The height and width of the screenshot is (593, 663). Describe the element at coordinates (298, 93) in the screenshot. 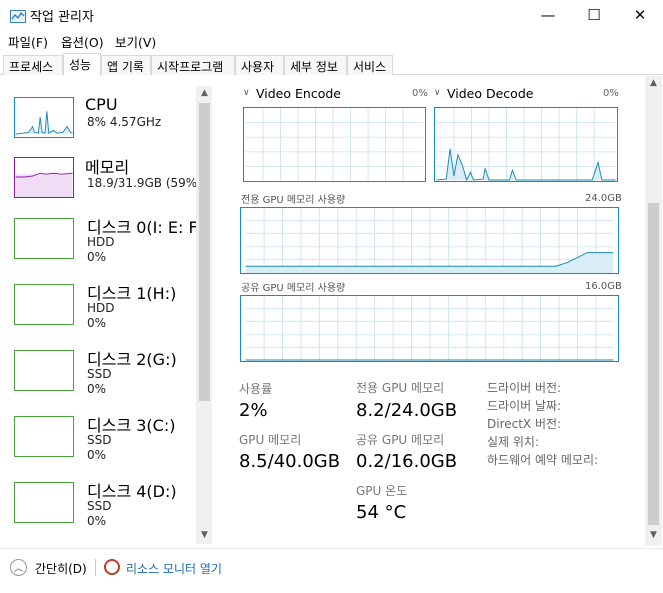

I see `engine-selector-encode: Video Encode` at that location.